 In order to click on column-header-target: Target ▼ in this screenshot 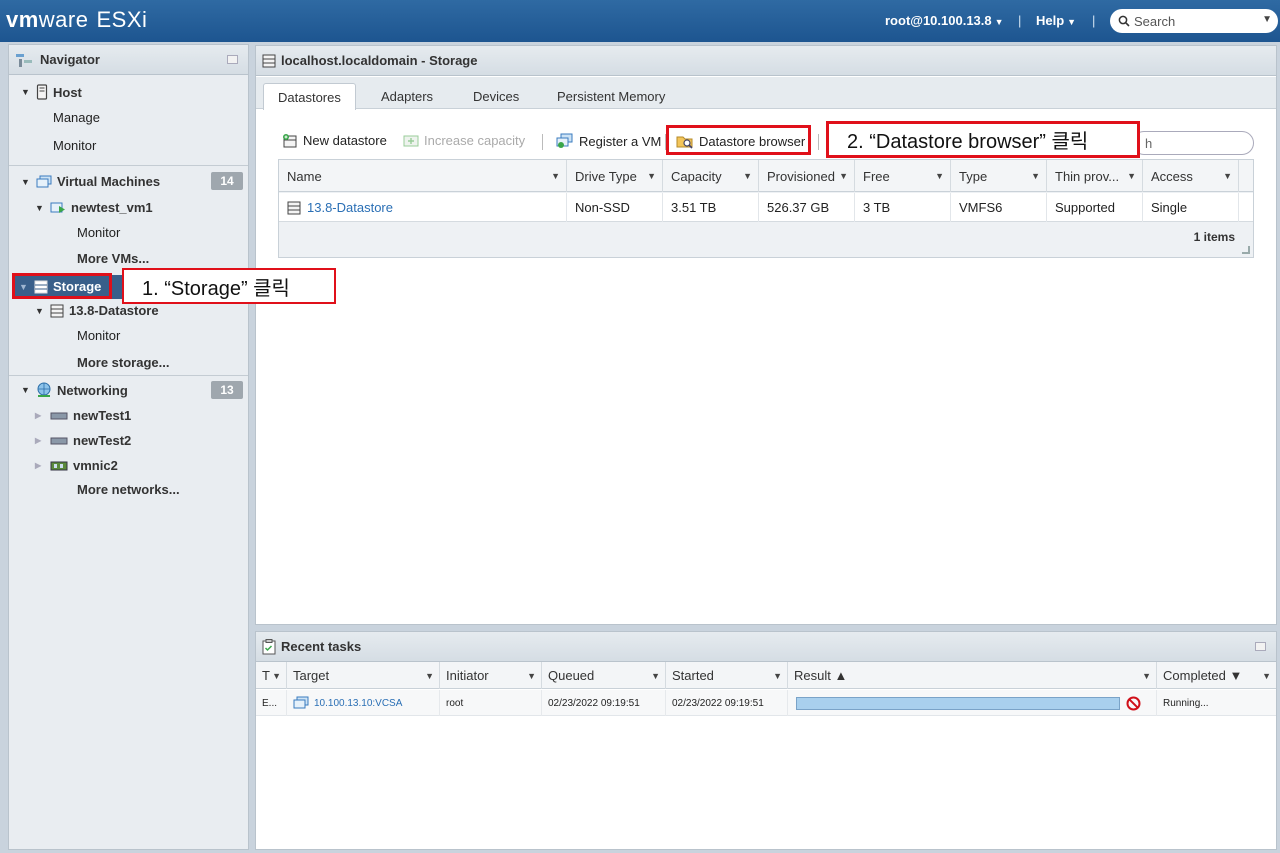, I will do `click(363, 675)`.